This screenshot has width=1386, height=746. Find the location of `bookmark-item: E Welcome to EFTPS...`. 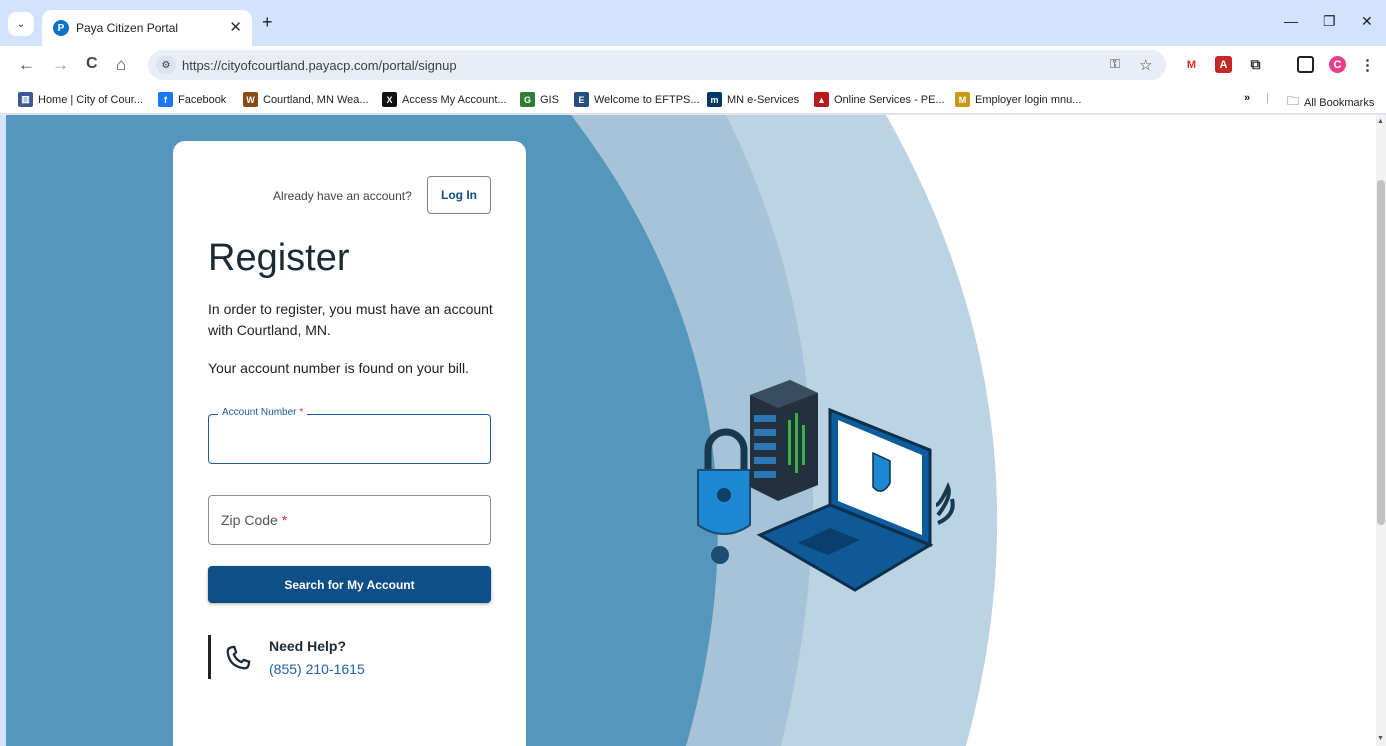

bookmark-item: E Welcome to EFTPS... is located at coordinates (637, 99).